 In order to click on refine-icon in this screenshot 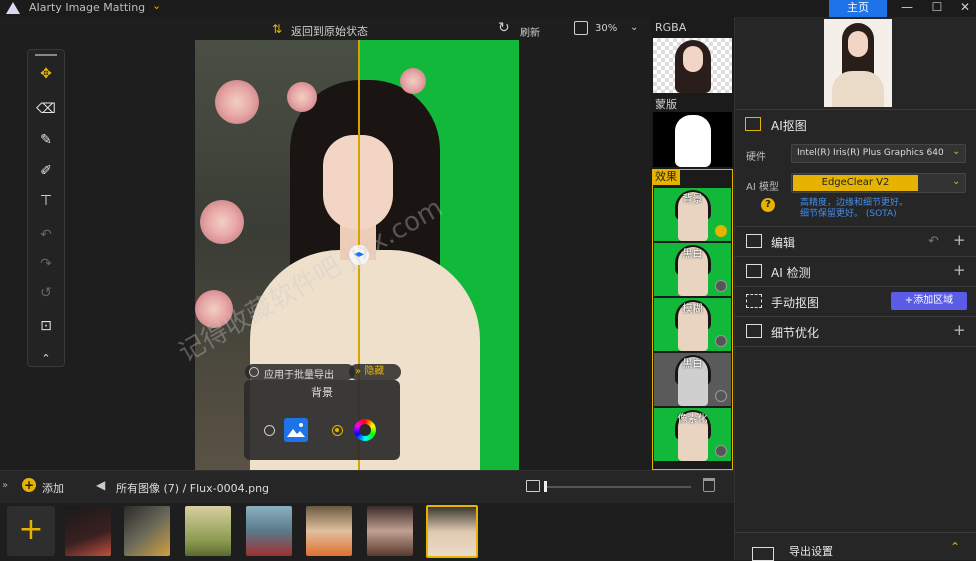, I will do `click(754, 331)`.